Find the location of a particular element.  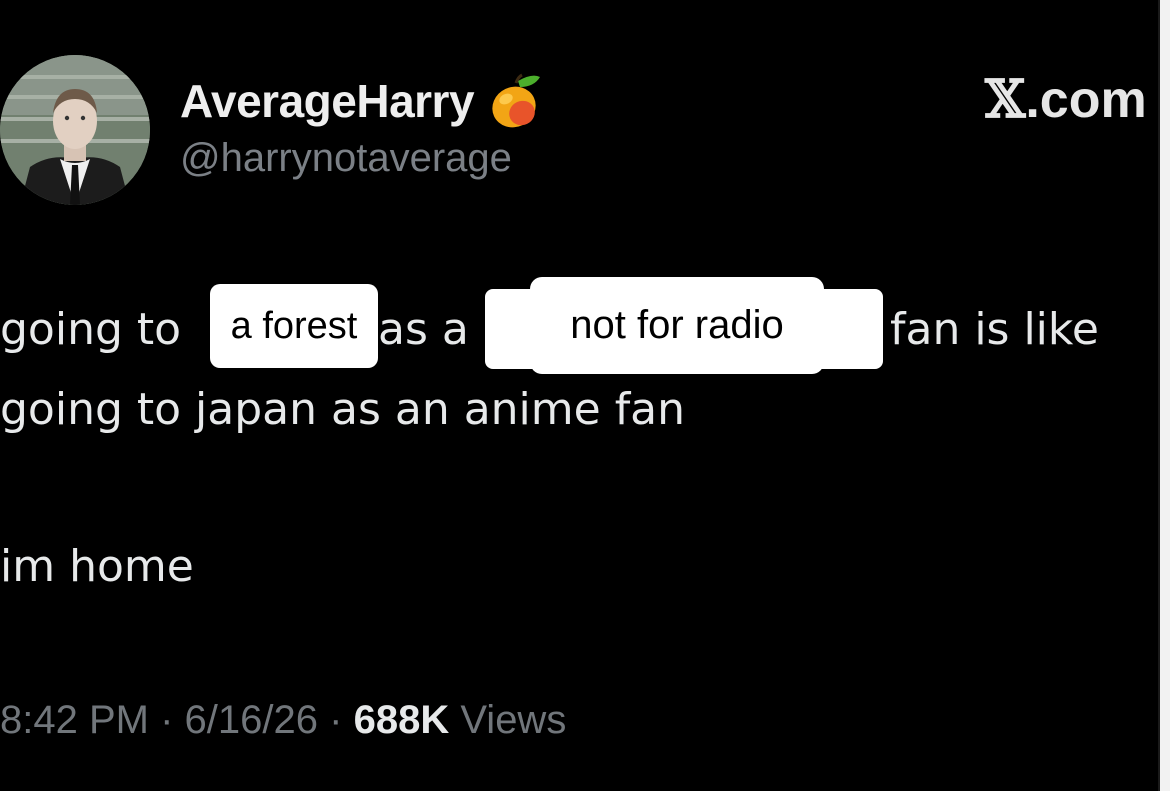

sticker-not-for-radio: not for radio is located at coordinates (677, 325).